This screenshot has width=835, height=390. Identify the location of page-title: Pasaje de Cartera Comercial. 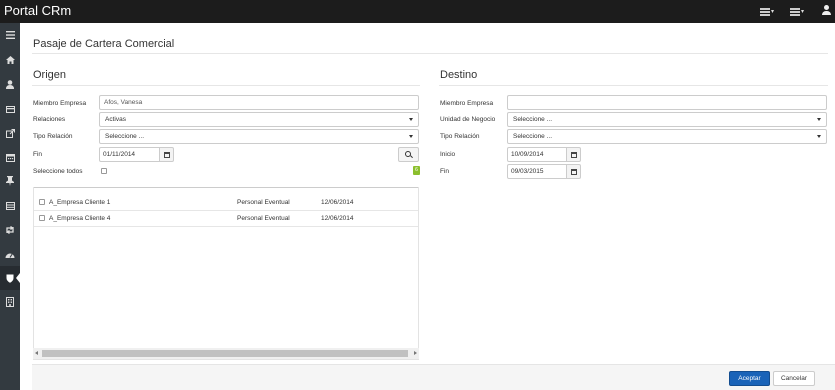
(104, 44).